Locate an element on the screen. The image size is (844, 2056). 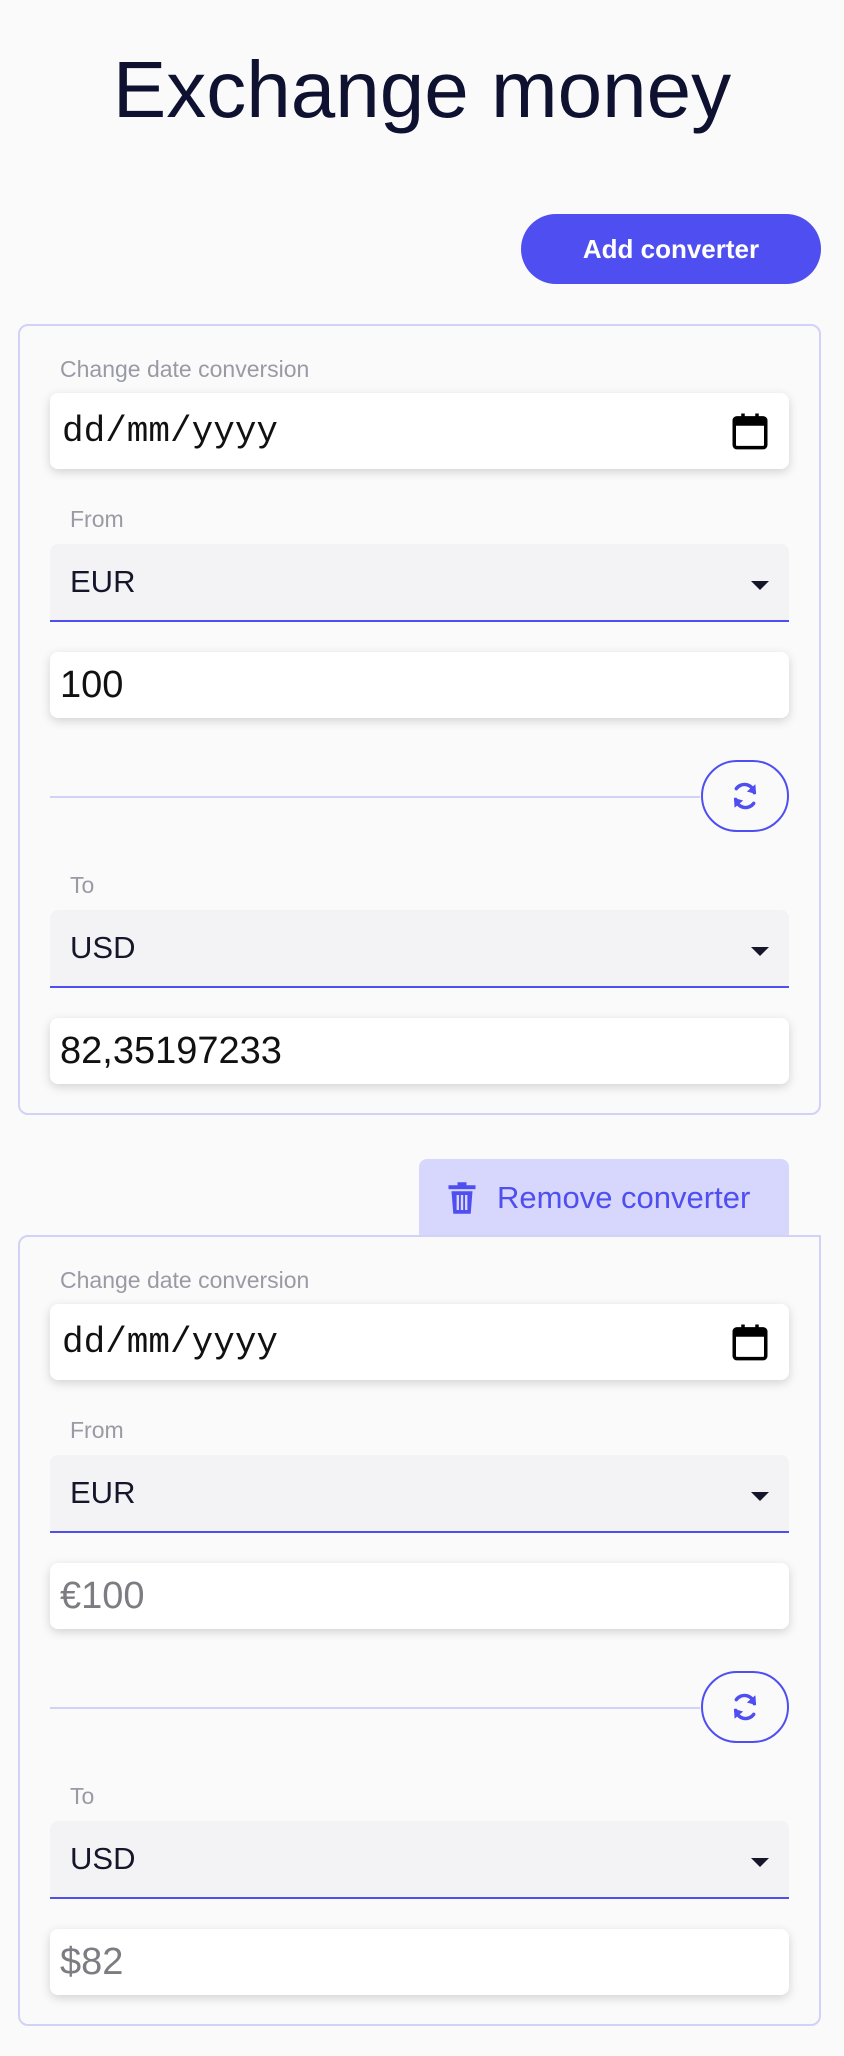
page-title: Exchange money is located at coordinates (422, 89).